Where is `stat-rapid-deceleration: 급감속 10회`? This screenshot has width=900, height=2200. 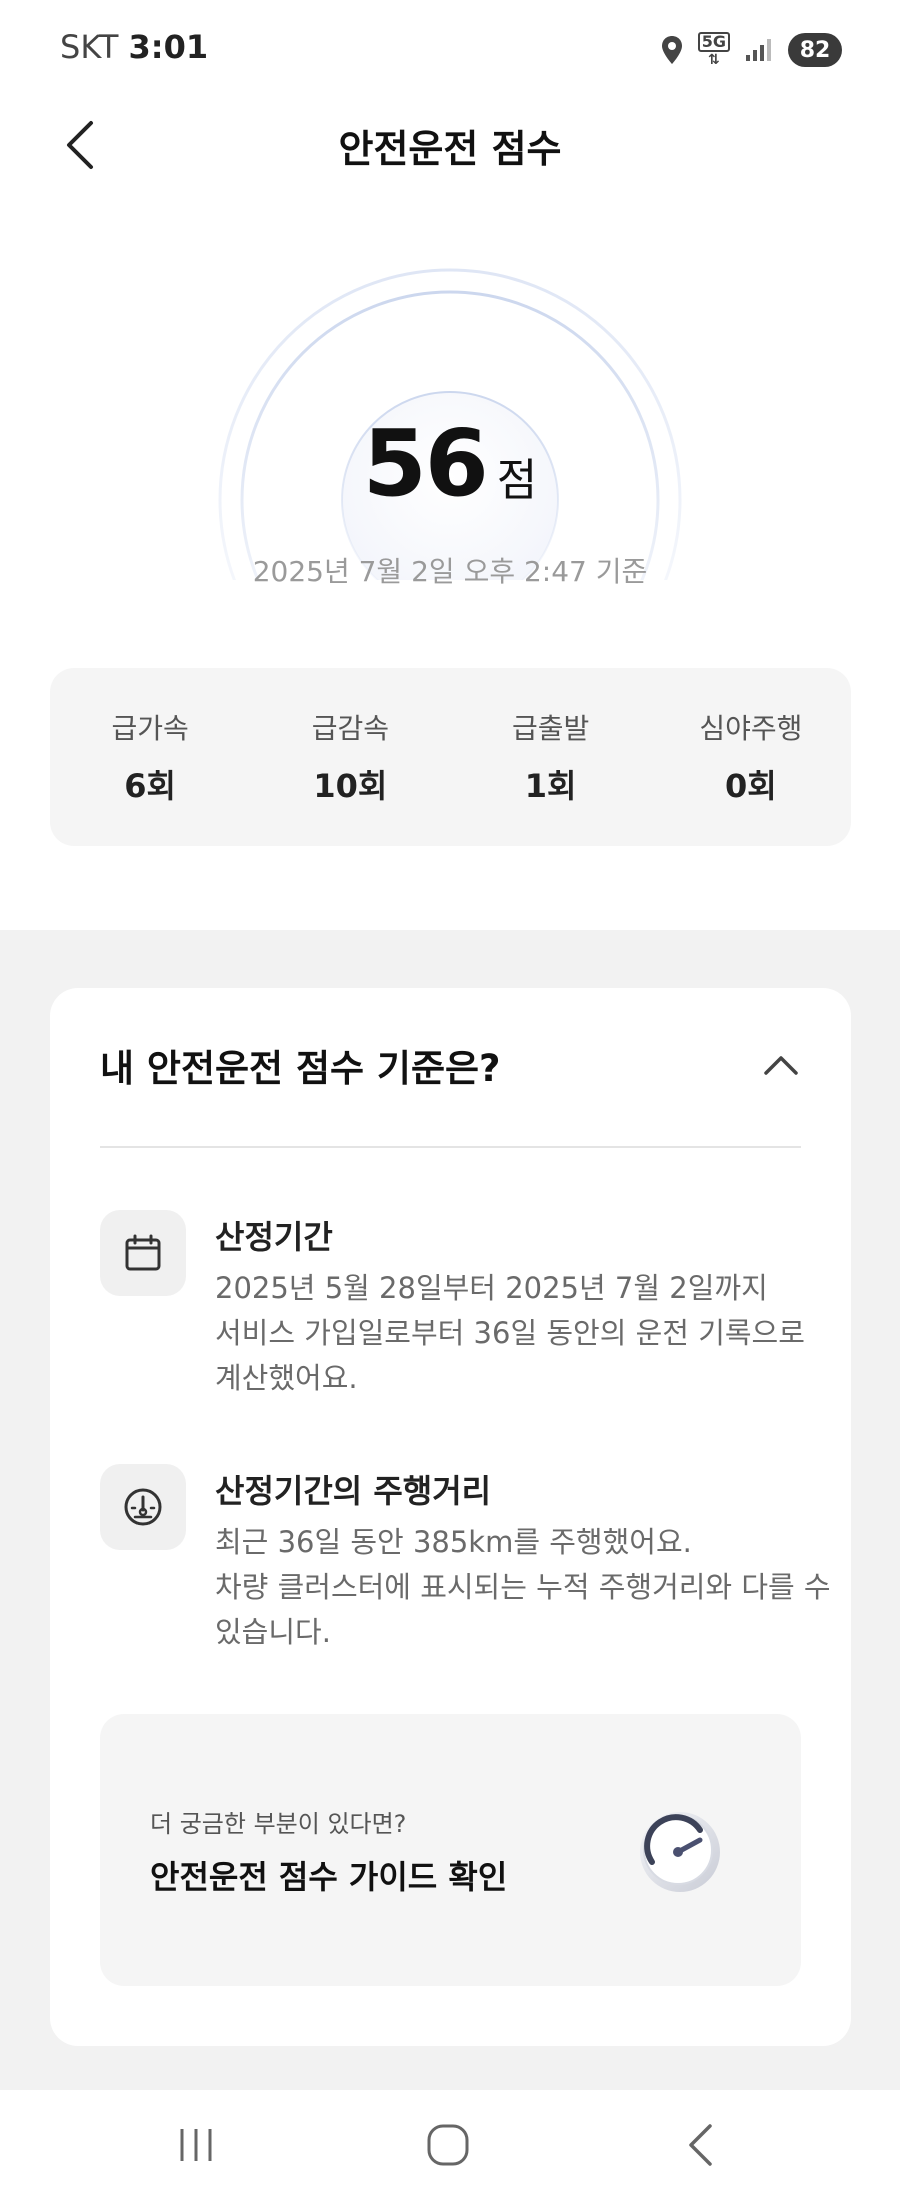
stat-rapid-deceleration: 급감속 10회 is located at coordinates (350, 757).